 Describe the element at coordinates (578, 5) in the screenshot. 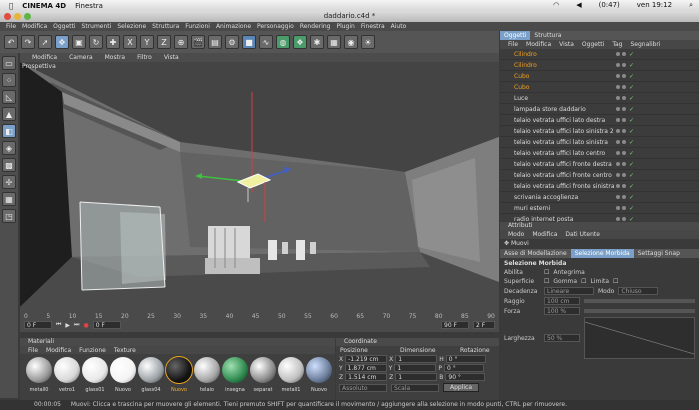

I see `volume-icon: ◀` at that location.